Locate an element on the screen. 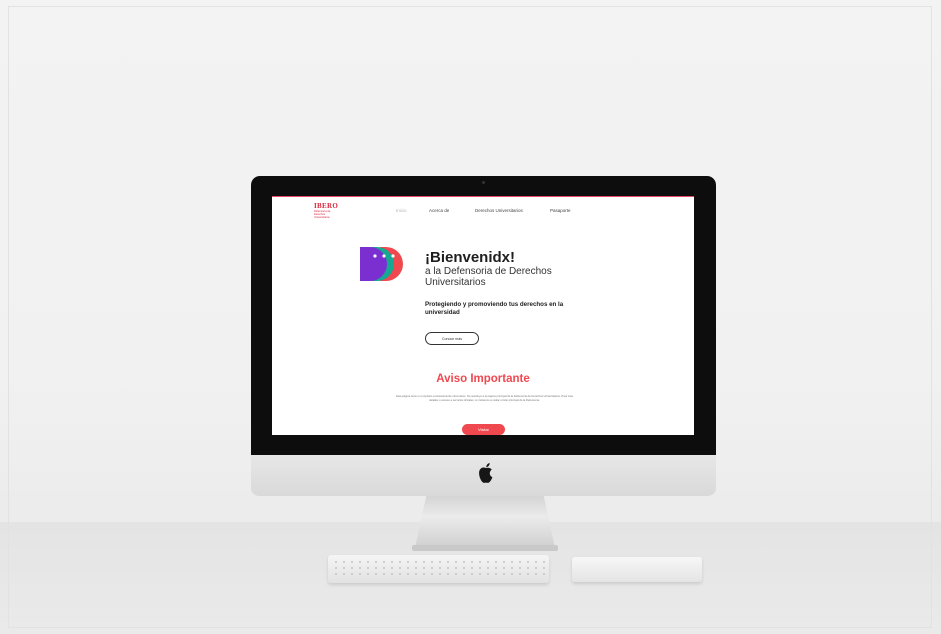 This screenshot has width=941, height=634. keyboard-keys is located at coordinates (438, 569).